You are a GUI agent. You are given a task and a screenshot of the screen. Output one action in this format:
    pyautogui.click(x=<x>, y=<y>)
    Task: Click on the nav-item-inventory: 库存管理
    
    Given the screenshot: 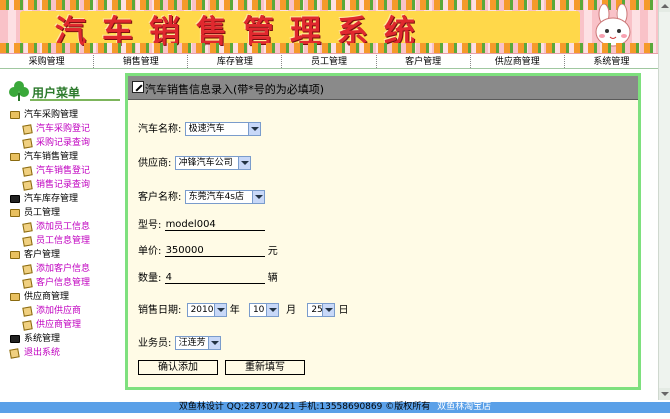 What is the action you would take?
    pyautogui.click(x=234, y=61)
    